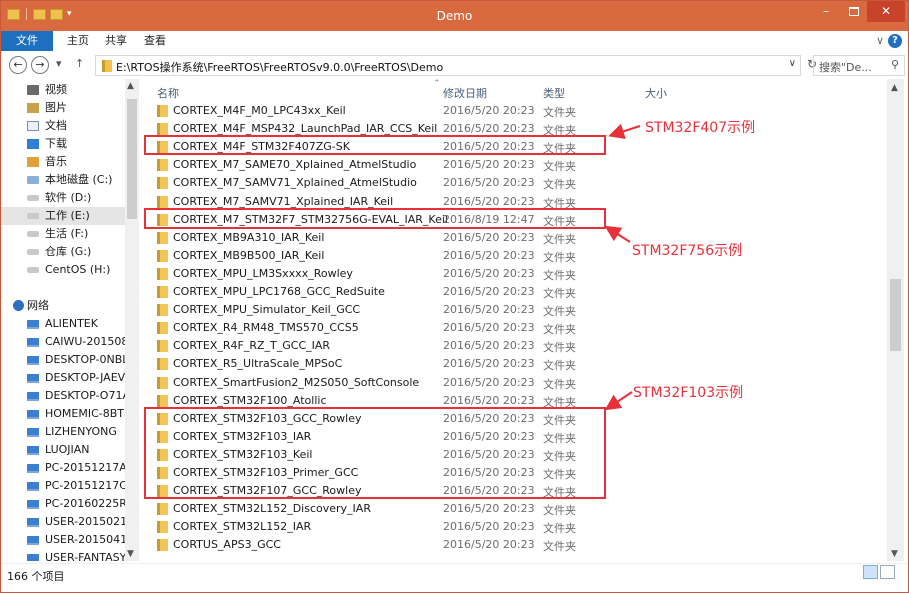 This screenshot has height=593, width=909. I want to click on search-input: 搜索"De... ⚲, so click(859, 65).